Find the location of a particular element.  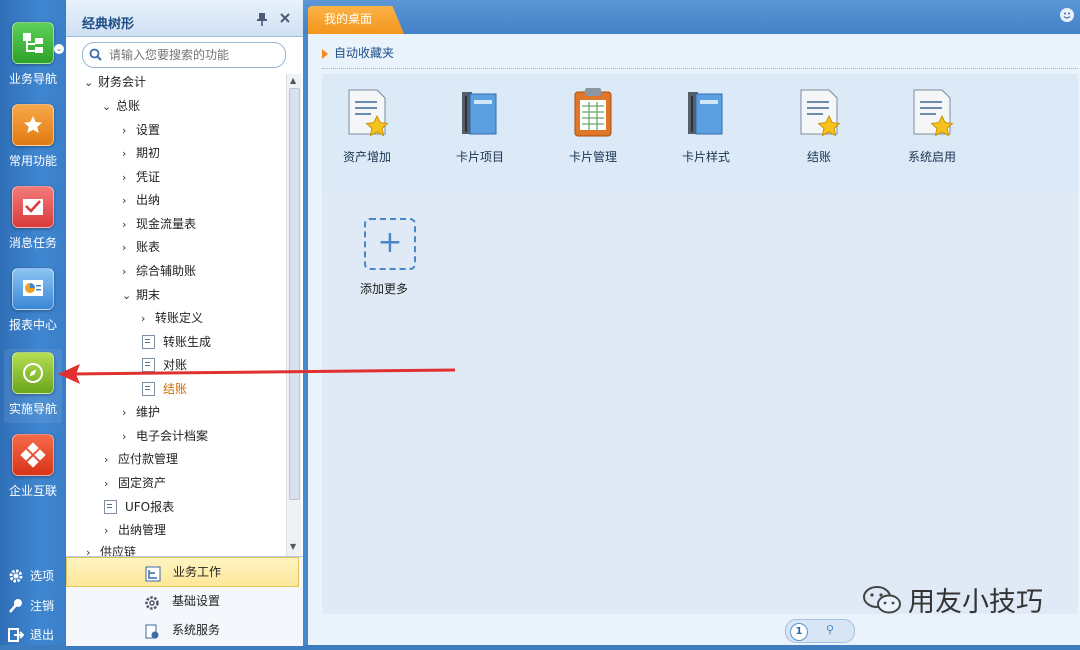

tree-node-fixed-assets: › 固定资产 is located at coordinates (135, 483).